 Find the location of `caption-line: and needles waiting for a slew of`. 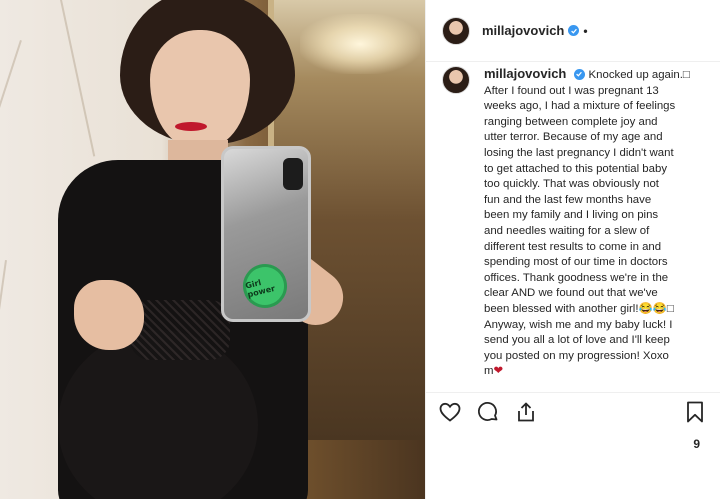

caption-line: and needles waiting for a slew of is located at coordinates (567, 230).